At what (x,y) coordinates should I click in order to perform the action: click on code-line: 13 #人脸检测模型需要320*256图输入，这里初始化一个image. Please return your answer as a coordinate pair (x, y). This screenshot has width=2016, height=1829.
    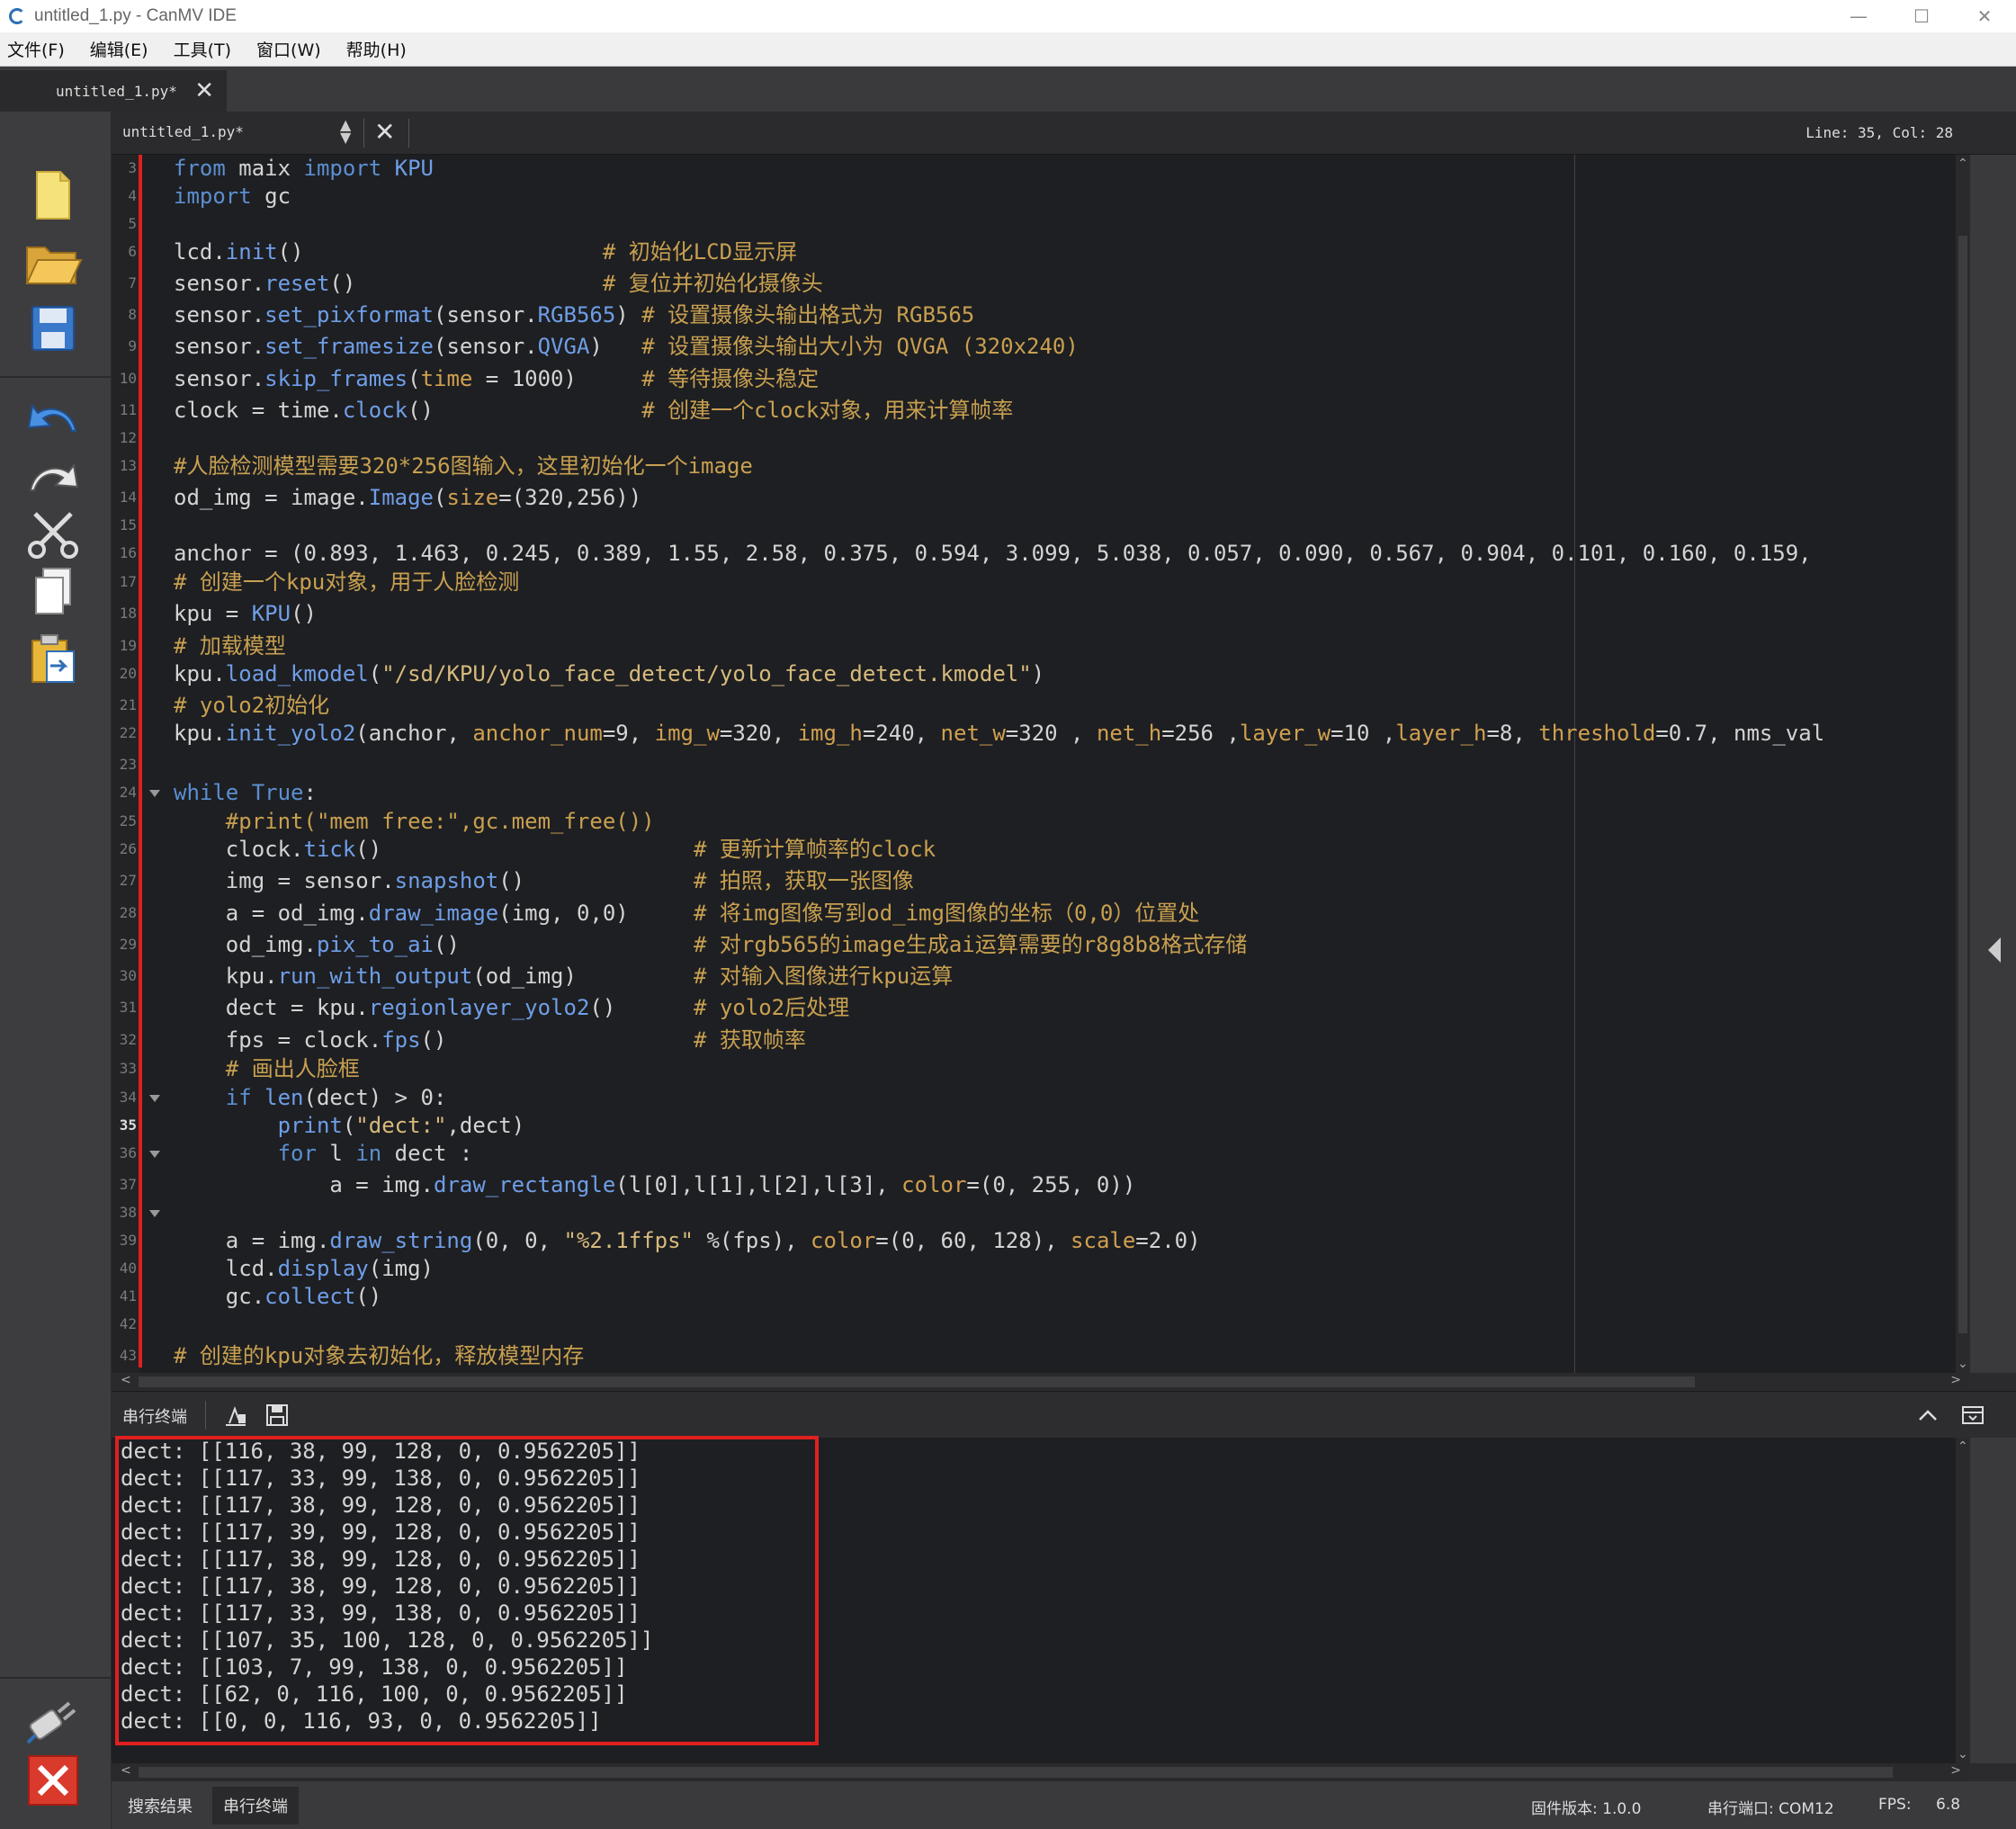
    Looking at the image, I should click on (1034, 467).